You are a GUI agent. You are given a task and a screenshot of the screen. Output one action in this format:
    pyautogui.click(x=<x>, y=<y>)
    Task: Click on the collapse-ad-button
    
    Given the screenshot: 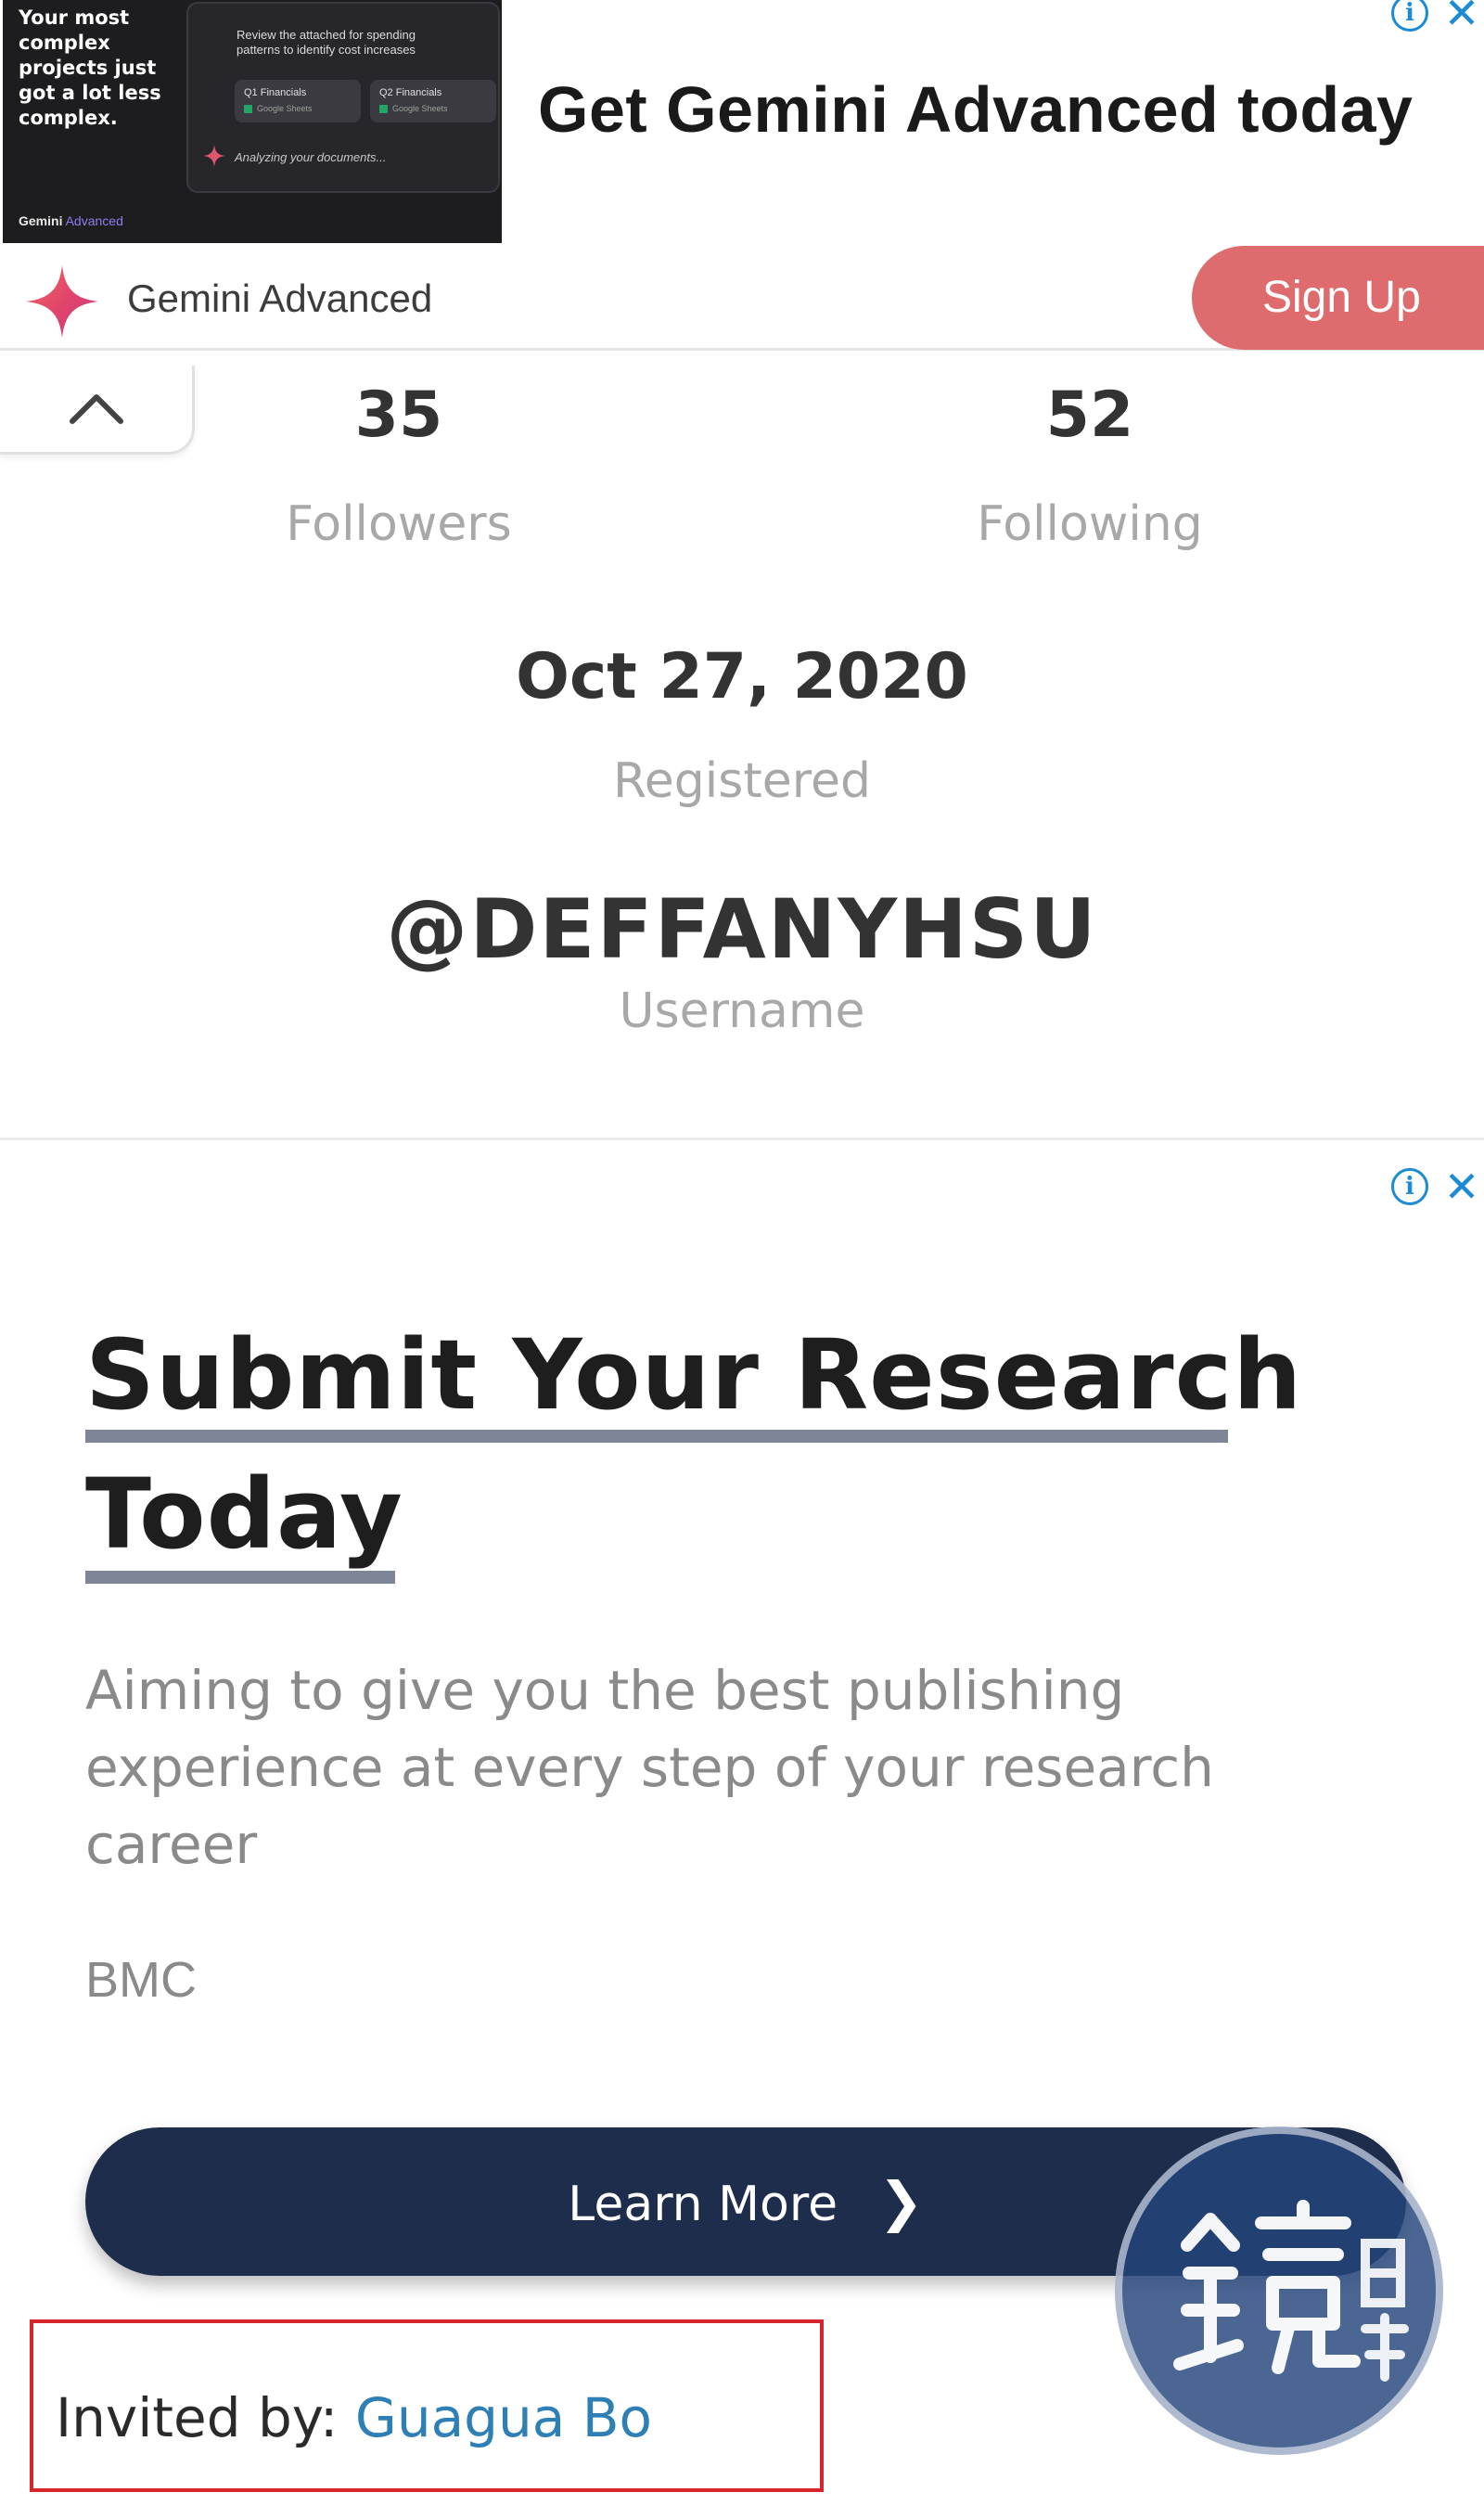 What is the action you would take?
    pyautogui.click(x=97, y=410)
    